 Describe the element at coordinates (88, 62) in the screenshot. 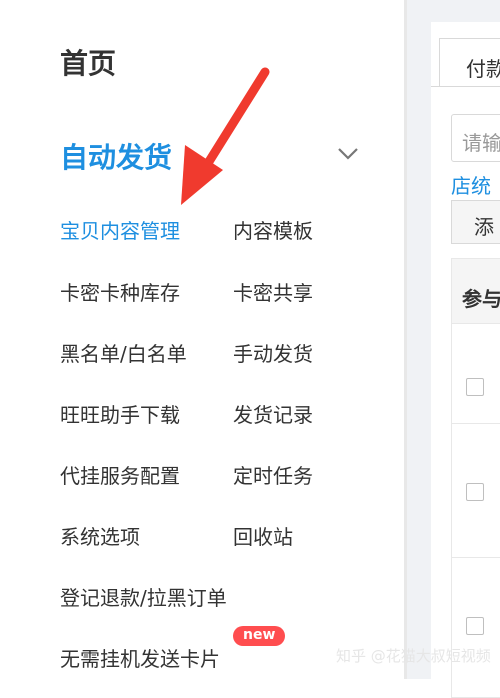

I see `sidebar-home: 首页` at that location.